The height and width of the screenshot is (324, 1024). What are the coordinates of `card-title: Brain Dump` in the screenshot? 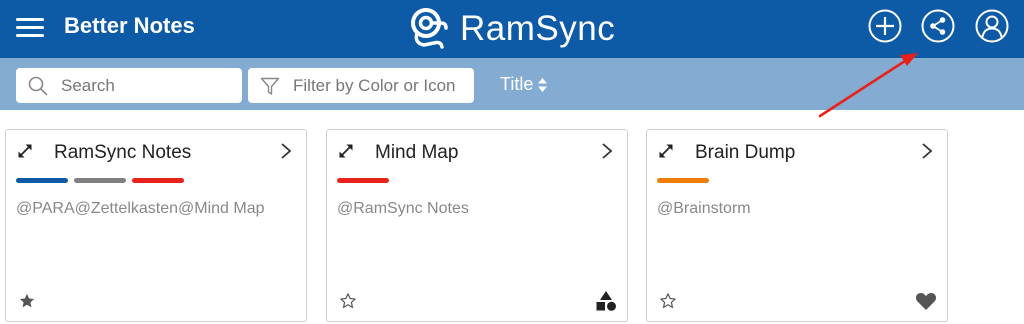 It's located at (745, 152).